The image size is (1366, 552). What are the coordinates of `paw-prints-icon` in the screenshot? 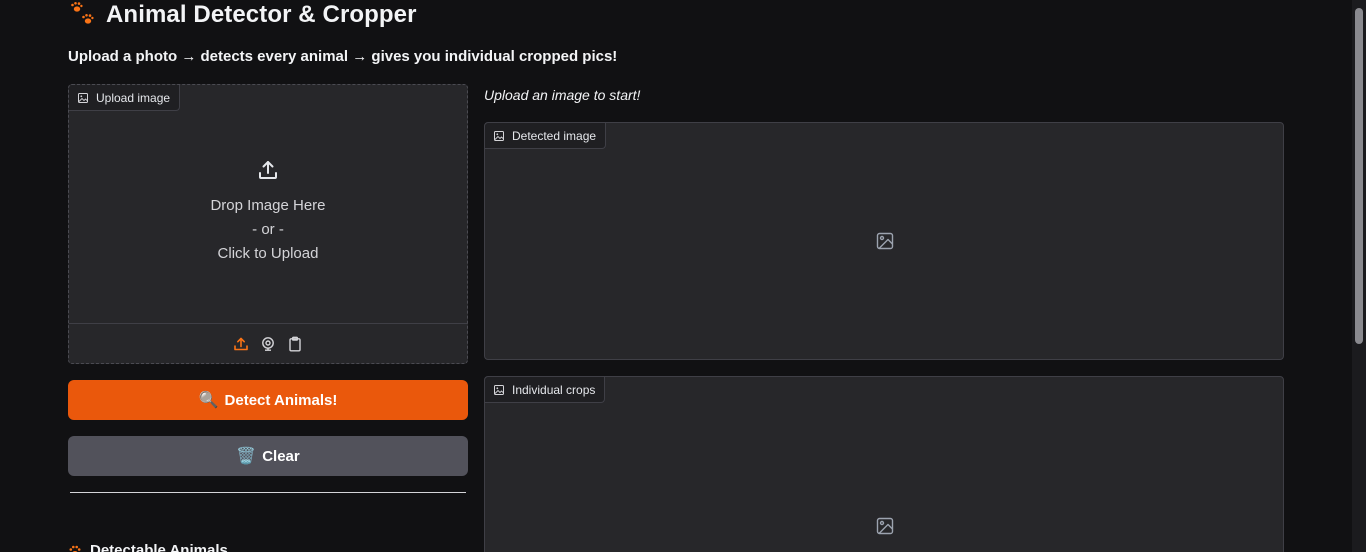 It's located at (82, 13).